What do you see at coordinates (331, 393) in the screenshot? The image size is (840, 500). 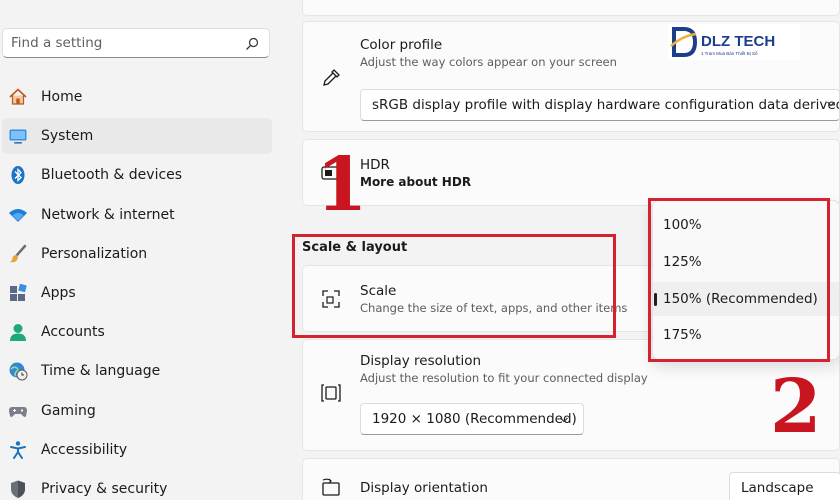 I see `resolution-icon` at bounding box center [331, 393].